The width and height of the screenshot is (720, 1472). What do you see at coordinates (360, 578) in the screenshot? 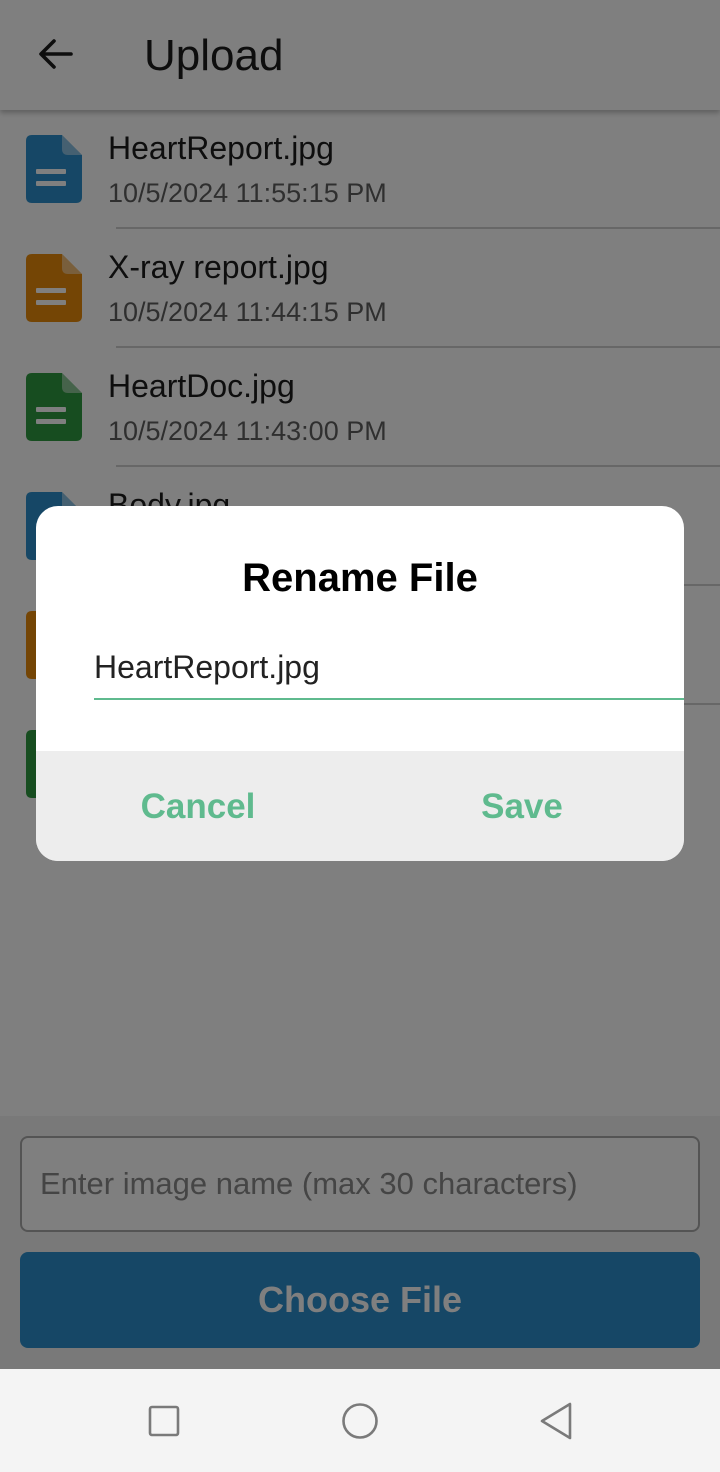
I see `dialog-title: Rename File` at bounding box center [360, 578].